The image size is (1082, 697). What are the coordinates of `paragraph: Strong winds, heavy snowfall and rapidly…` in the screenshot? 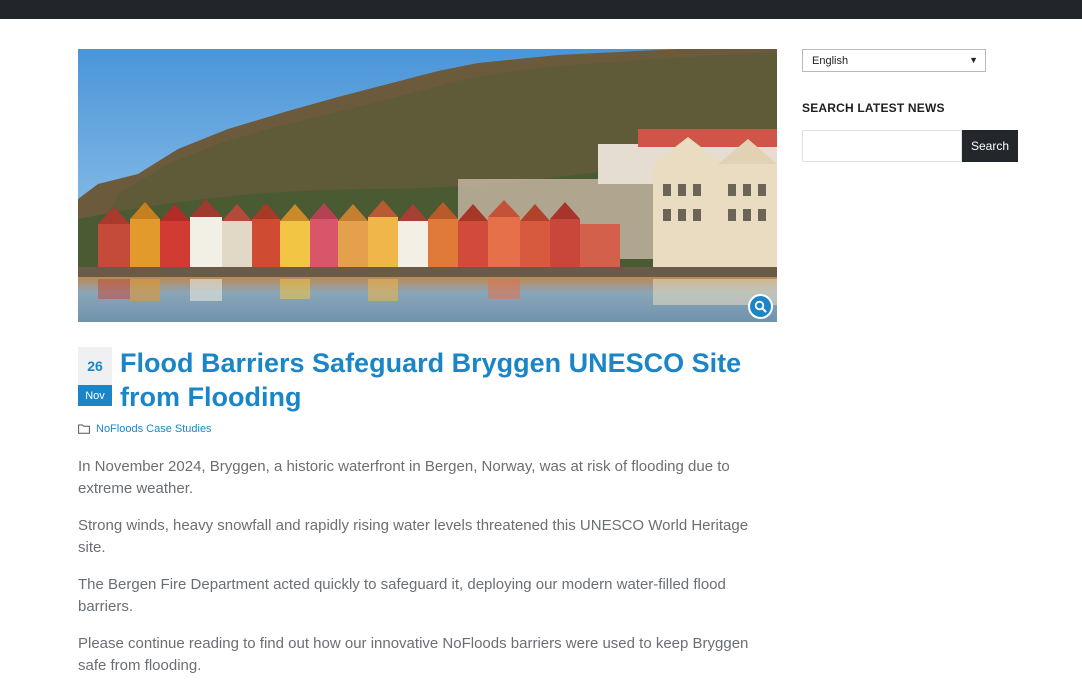 It's located at (413, 536).